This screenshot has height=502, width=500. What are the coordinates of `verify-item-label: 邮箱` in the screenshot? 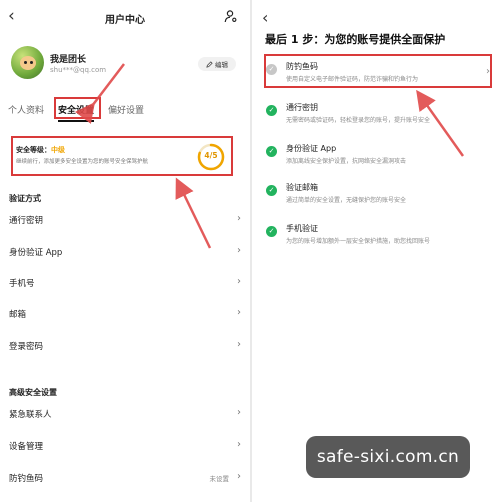 It's located at (18, 315).